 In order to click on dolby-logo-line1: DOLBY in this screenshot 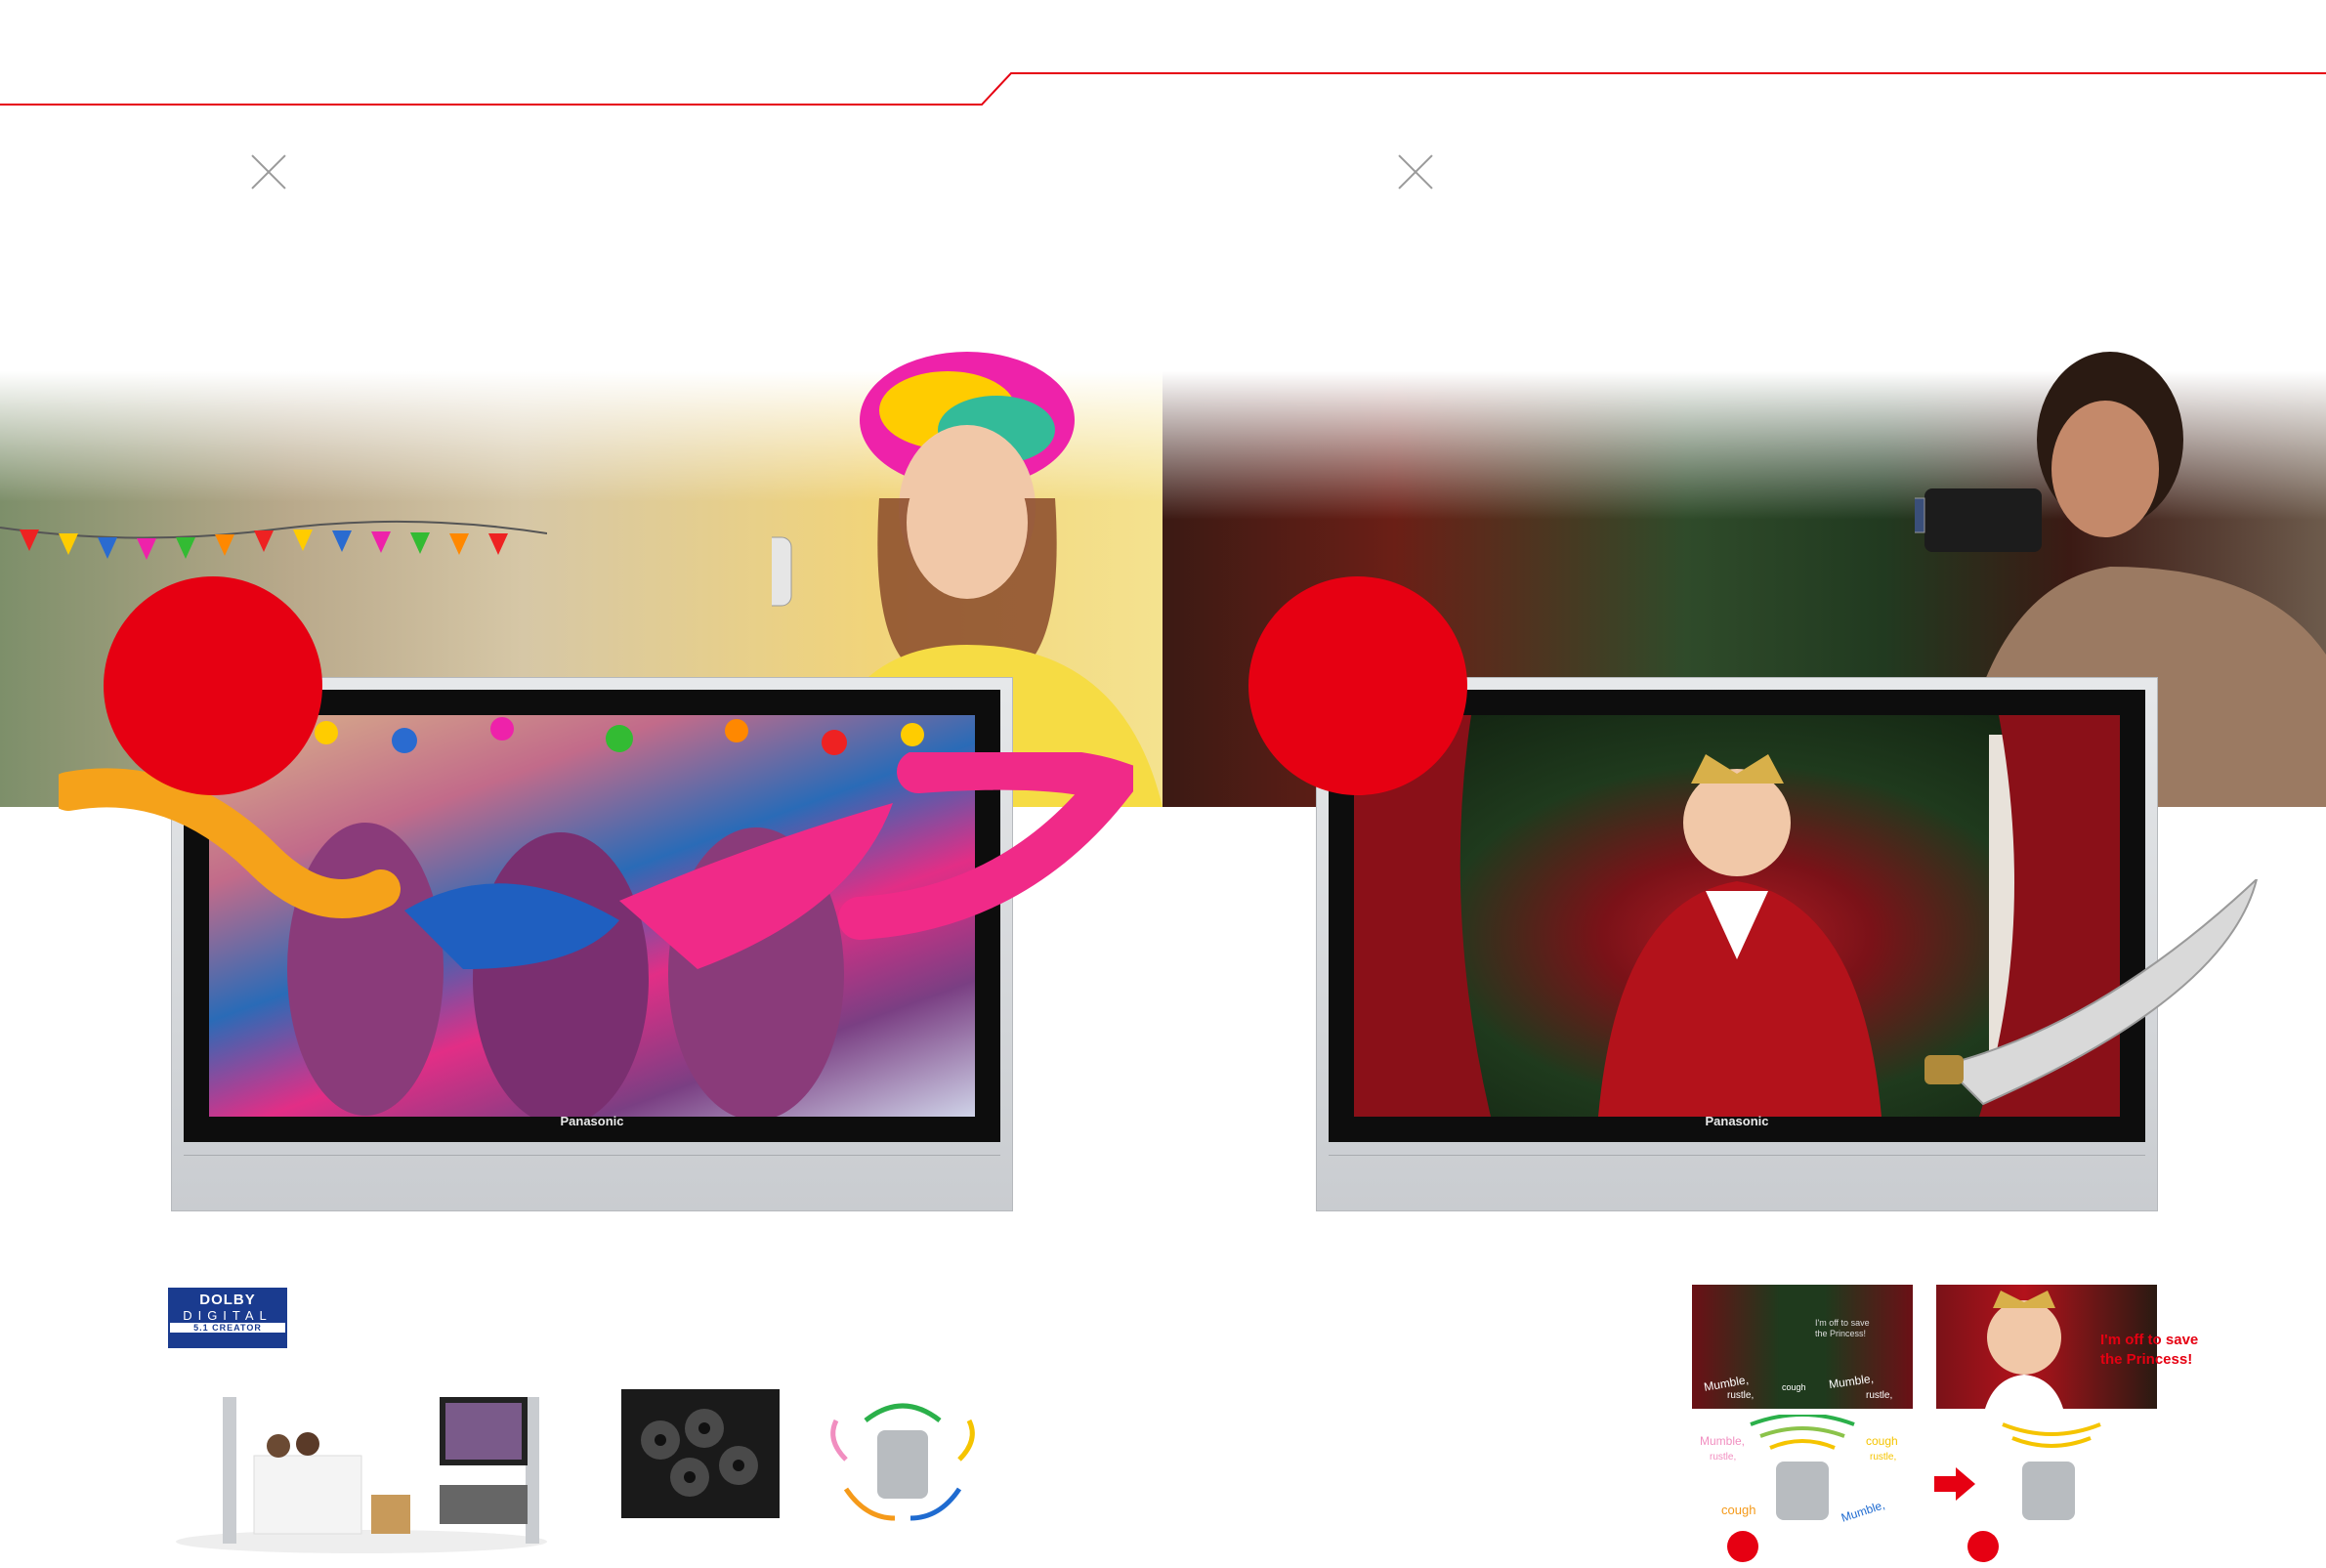, I will do `click(228, 1300)`.